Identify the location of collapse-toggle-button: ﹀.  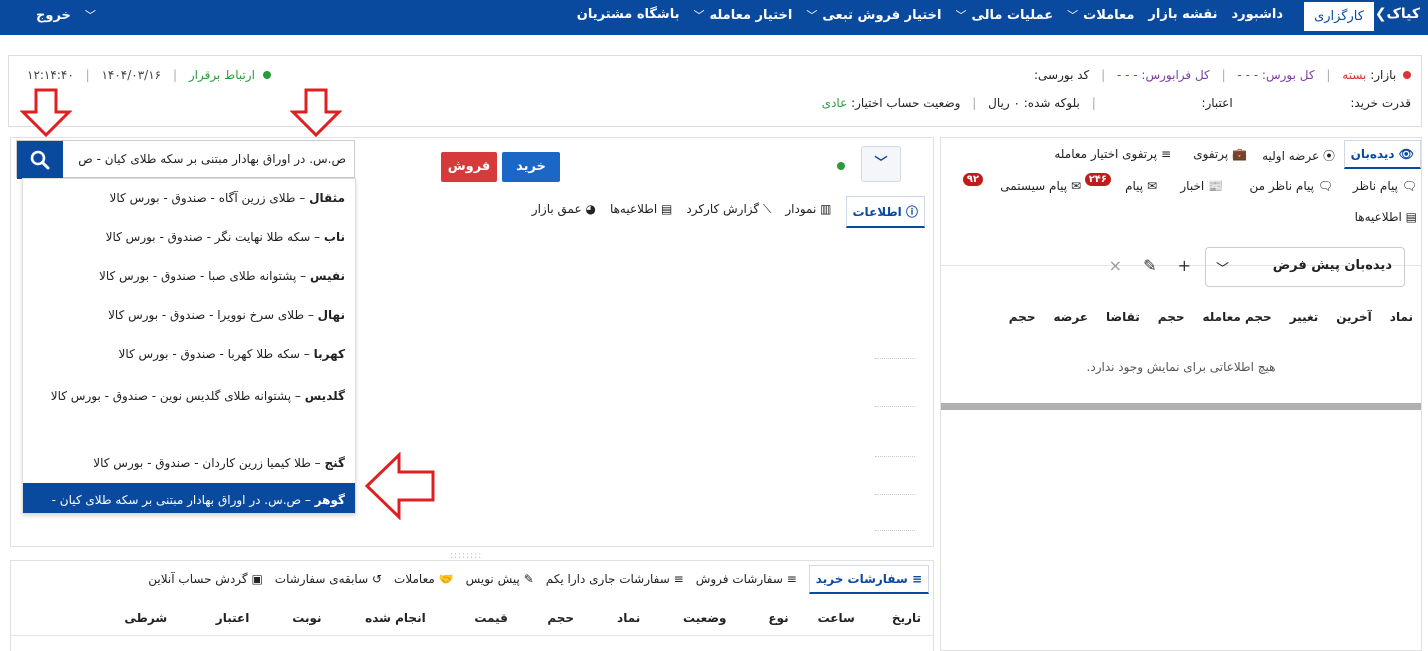
(881, 164).